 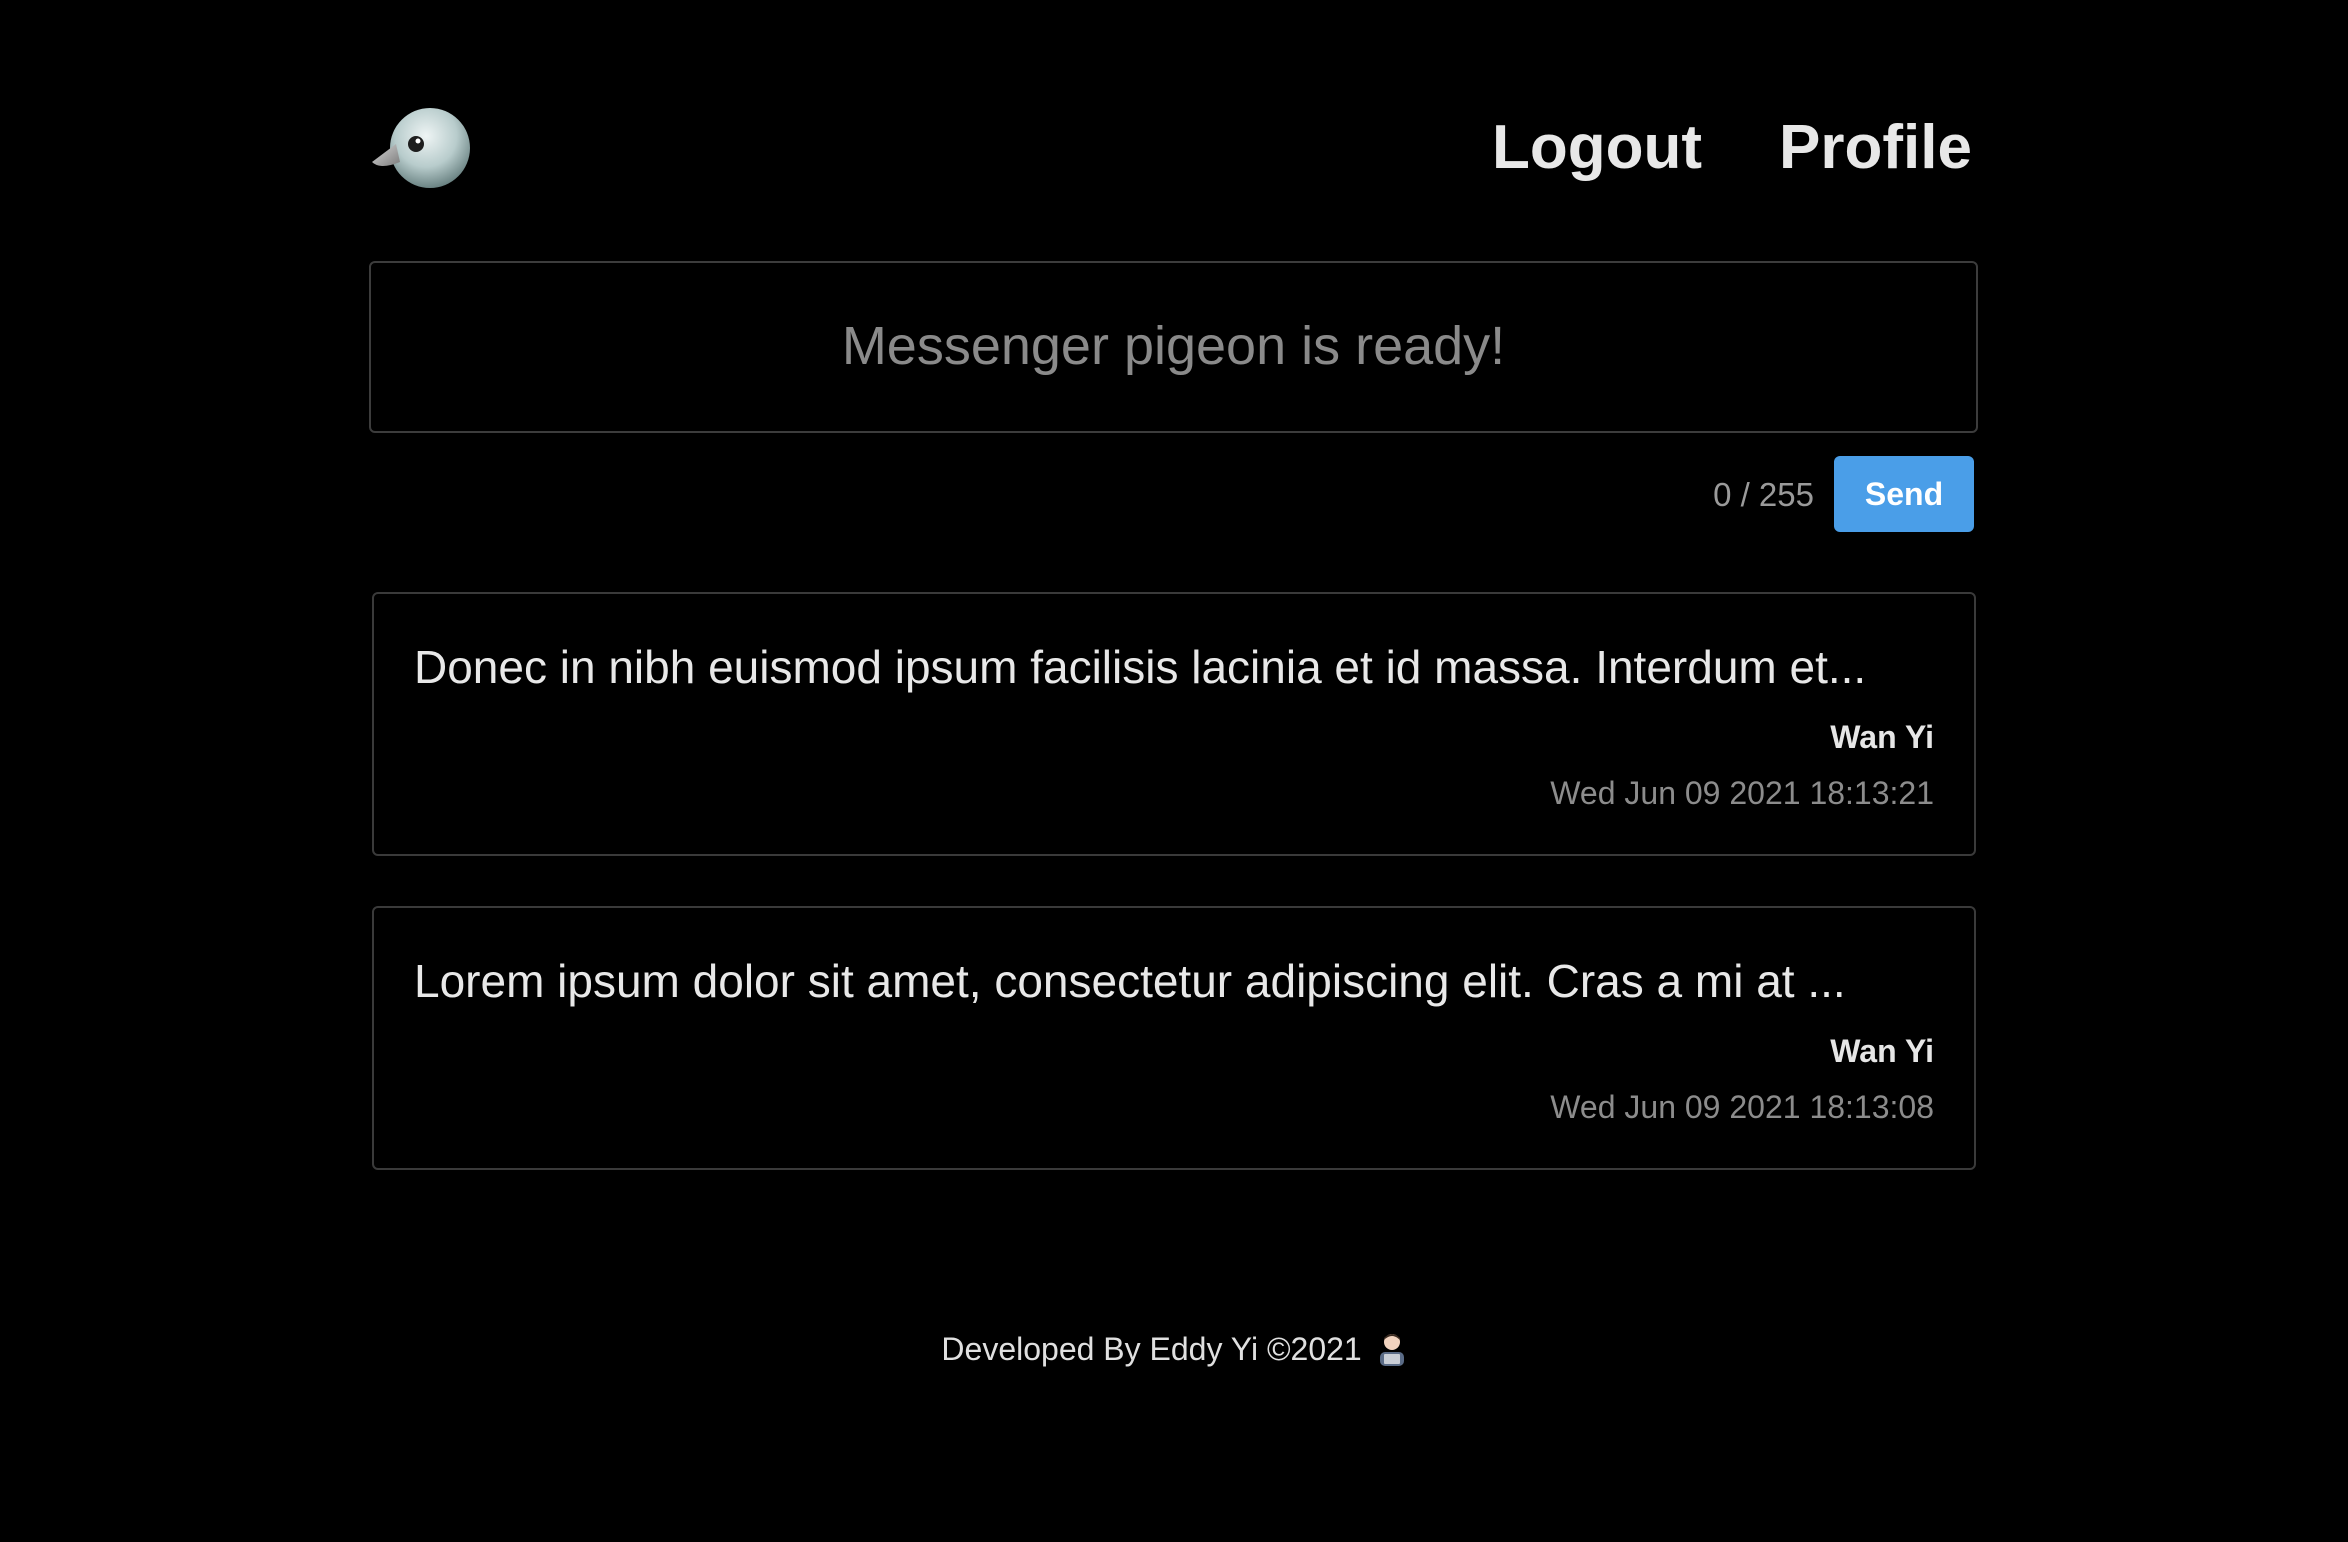 What do you see at coordinates (422, 149) in the screenshot?
I see `pigeon-icon` at bounding box center [422, 149].